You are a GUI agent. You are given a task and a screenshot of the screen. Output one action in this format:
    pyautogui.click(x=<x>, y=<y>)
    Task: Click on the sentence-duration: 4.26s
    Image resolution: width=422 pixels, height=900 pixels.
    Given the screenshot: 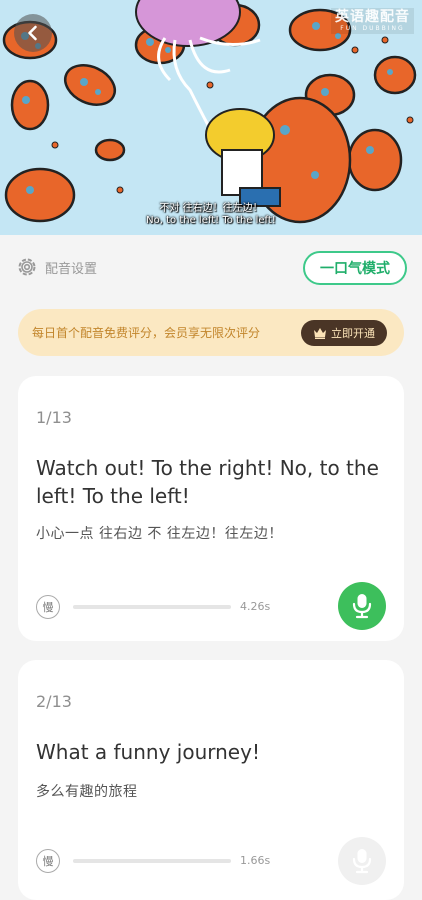 What is the action you would take?
    pyautogui.click(x=255, y=606)
    